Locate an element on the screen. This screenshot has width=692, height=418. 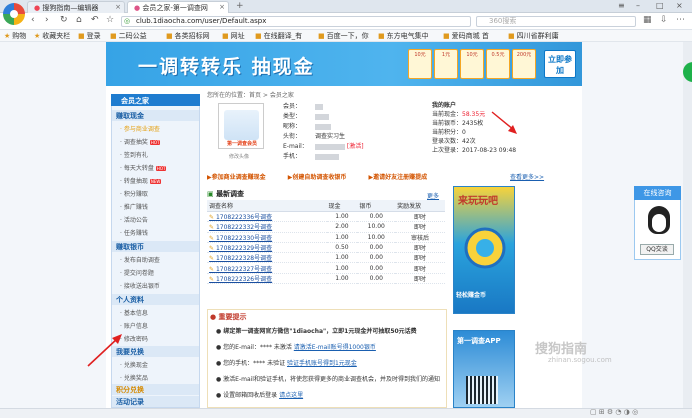
settings-icon: ⋯ is located at coordinates (680, 20).